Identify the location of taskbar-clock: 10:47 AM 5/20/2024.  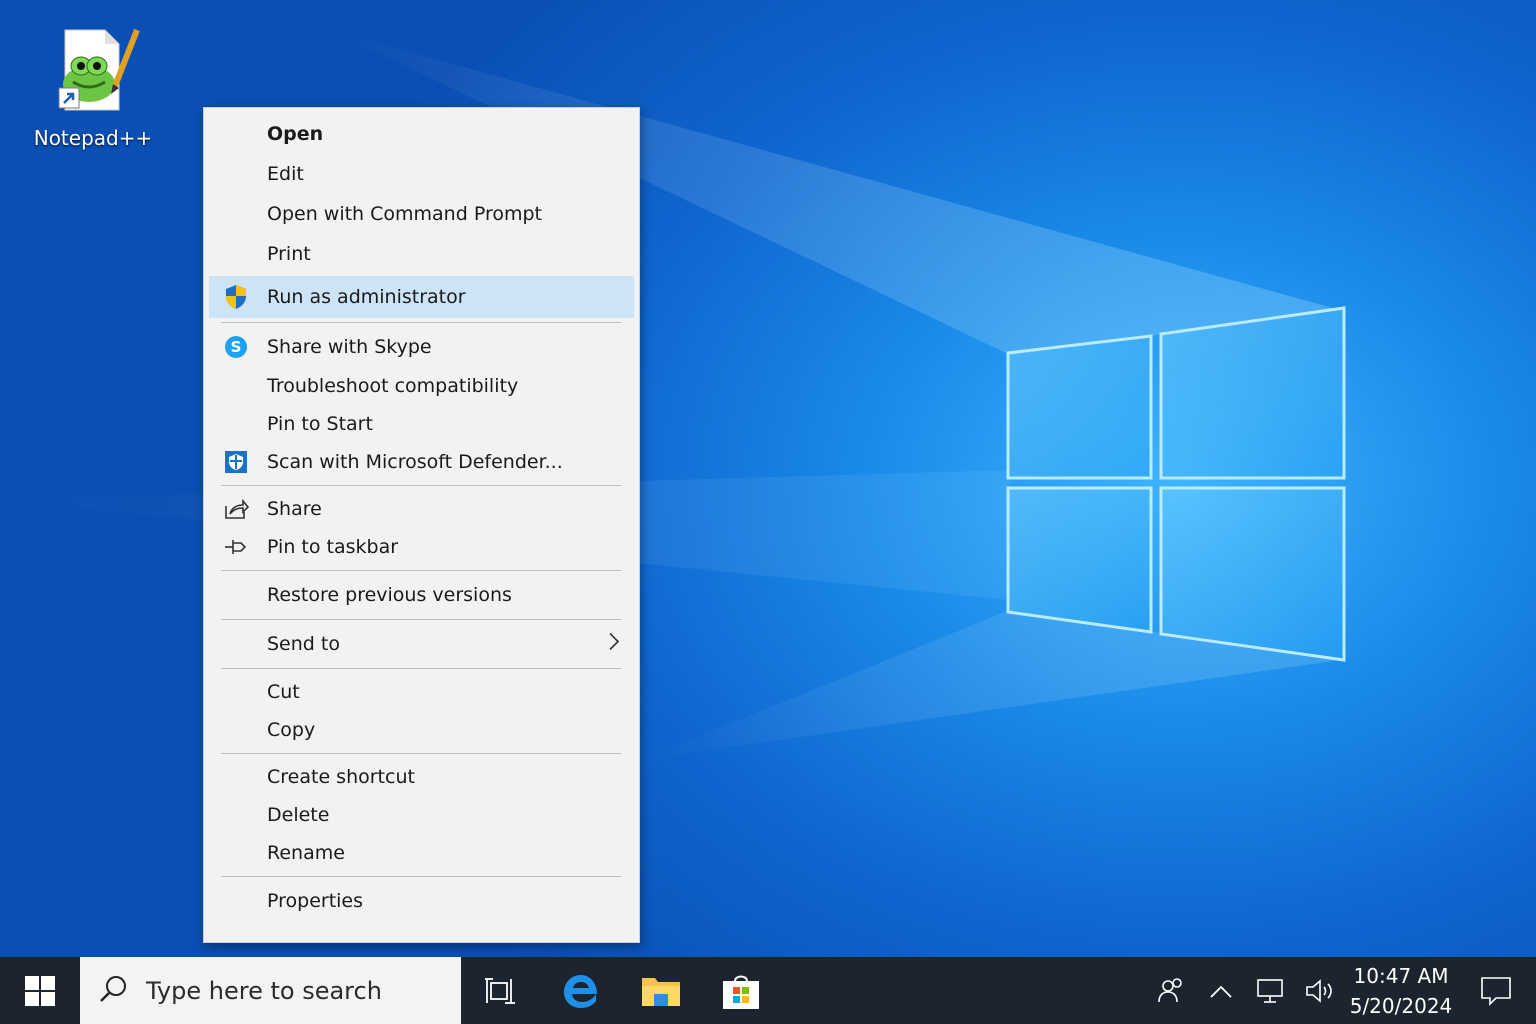
(1401, 991).